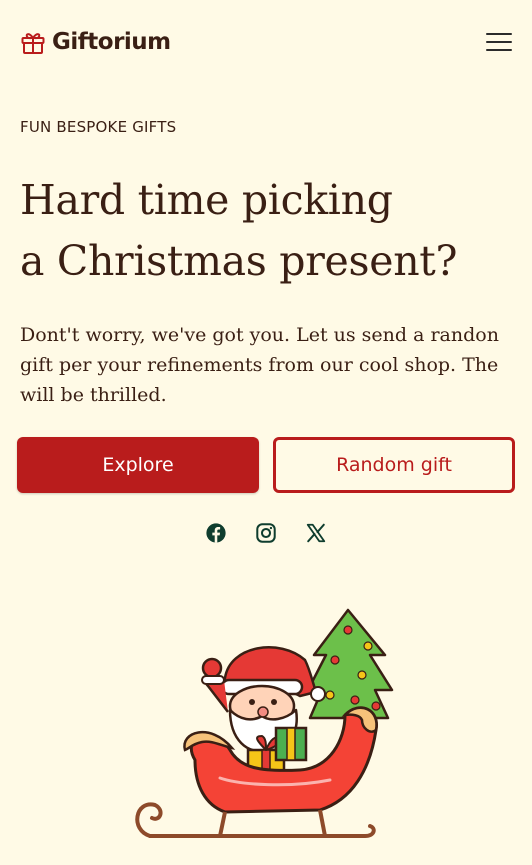 Image resolution: width=532 pixels, height=865 pixels. Describe the element at coordinates (270, 231) in the screenshot. I see `hero-headline: Hard time picking a Christmas present?` at that location.